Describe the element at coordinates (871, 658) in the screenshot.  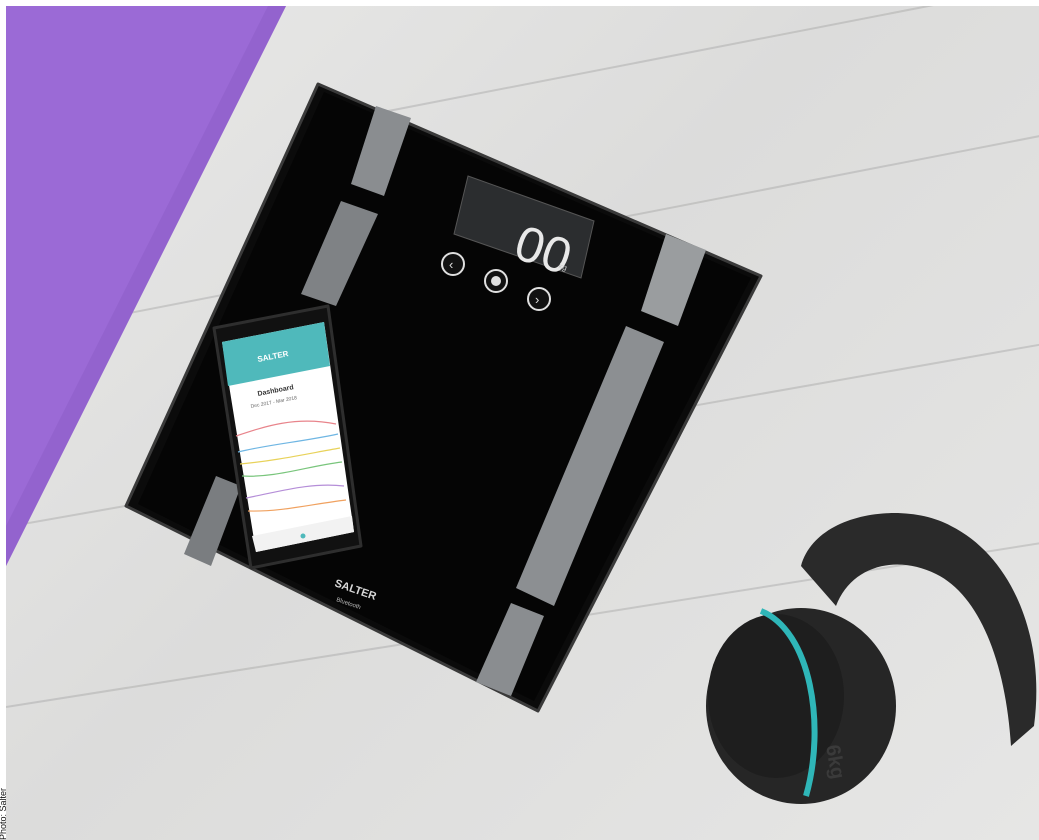
I see `kettlebell: 6kg` at that location.